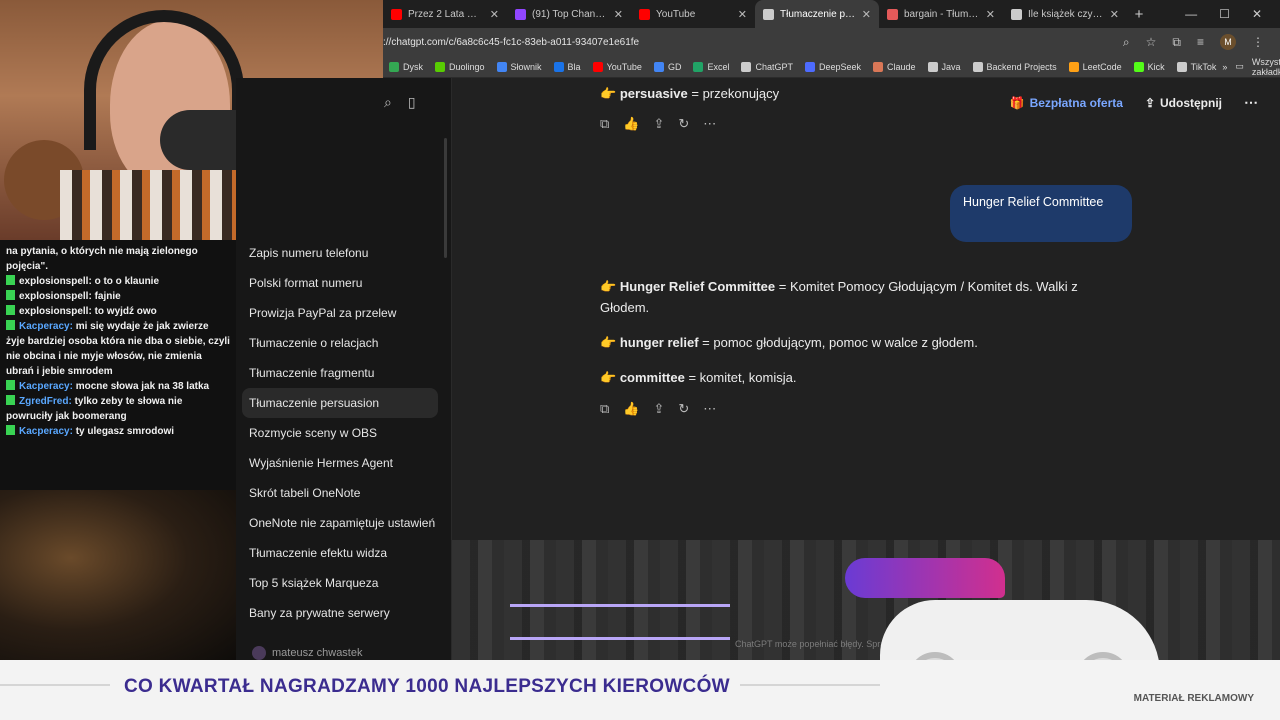 This screenshot has width=1280, height=720. I want to click on sidebar-toggle-icon: ▯, so click(412, 102).